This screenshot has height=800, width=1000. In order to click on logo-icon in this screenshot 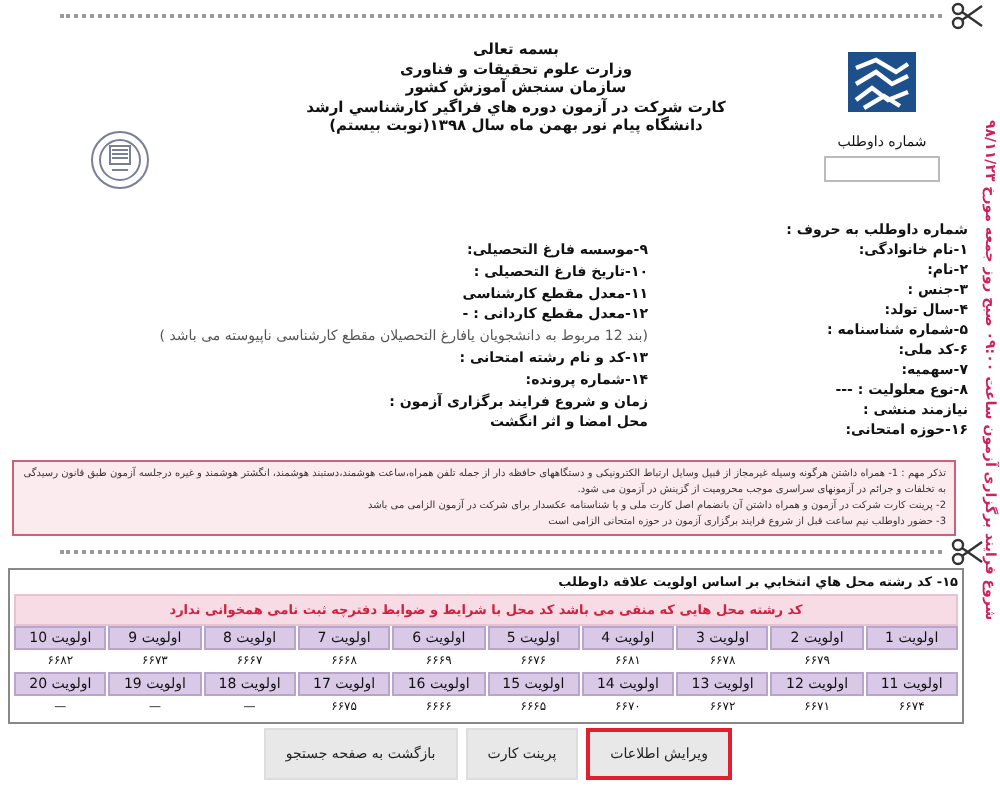, I will do `click(882, 82)`.